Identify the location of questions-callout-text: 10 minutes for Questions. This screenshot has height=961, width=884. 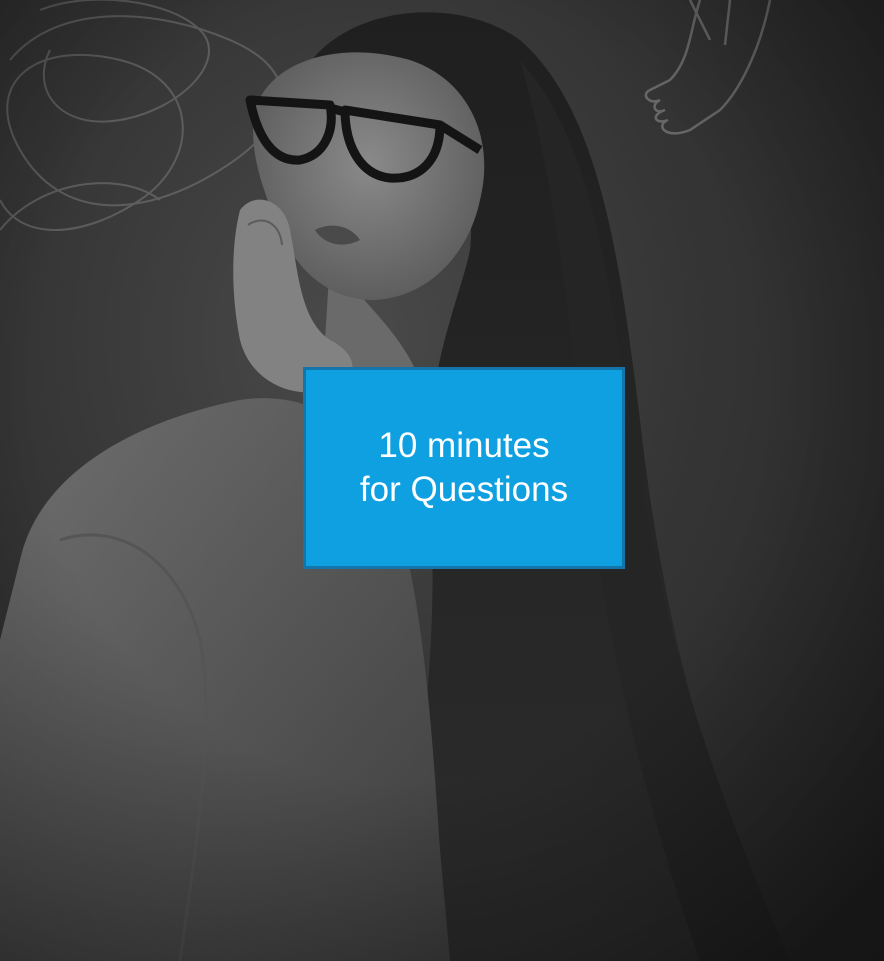
(464, 468).